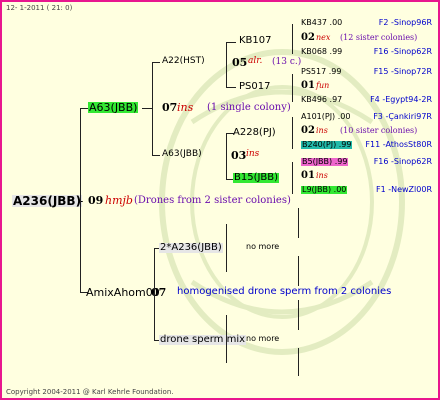 Image resolution: width=440 pixels, height=400 pixels. What do you see at coordinates (321, 71) in the screenshot?
I see `gen4-queen: PS517 .99` at bounding box center [321, 71].